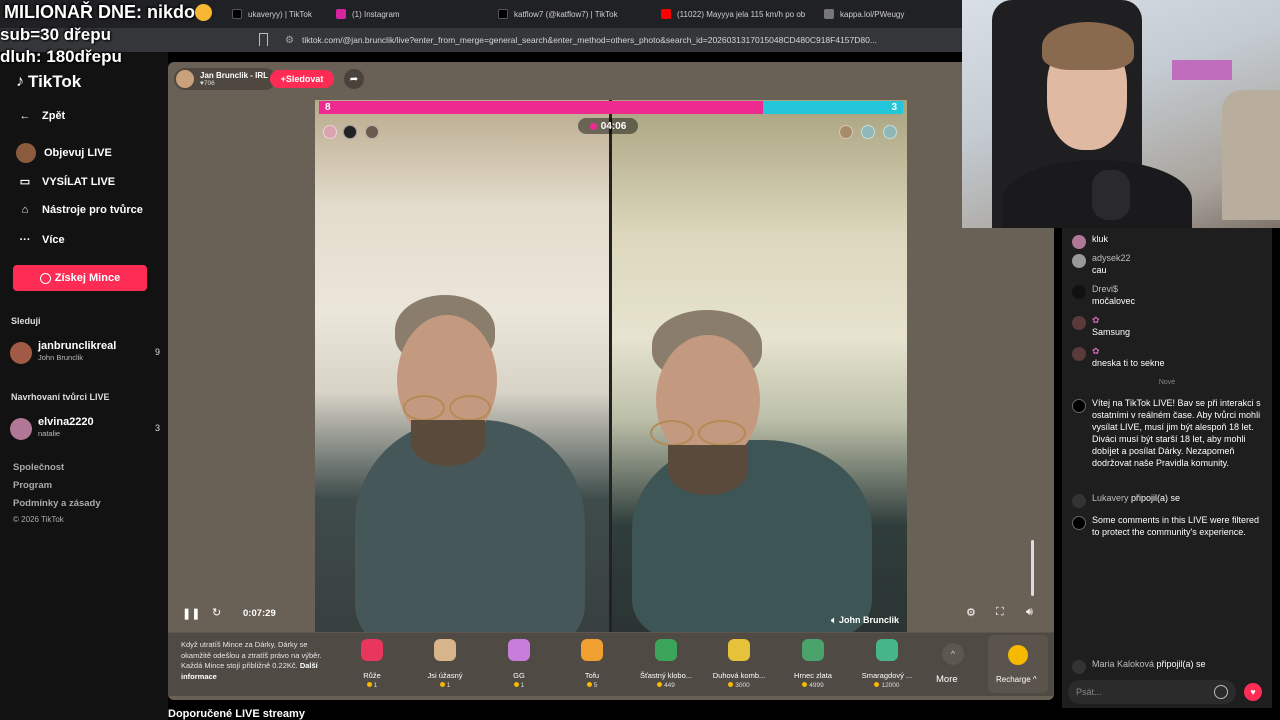 This screenshot has height=720, width=1280. Describe the element at coordinates (1018, 655) in the screenshot. I see `coin-icon` at that location.